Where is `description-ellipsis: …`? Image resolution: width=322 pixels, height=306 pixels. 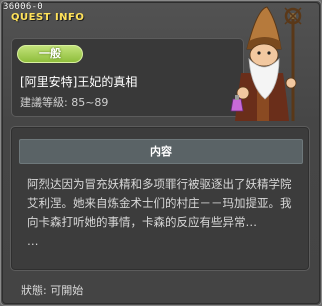
description-ellipsis: … is located at coordinates (33, 241).